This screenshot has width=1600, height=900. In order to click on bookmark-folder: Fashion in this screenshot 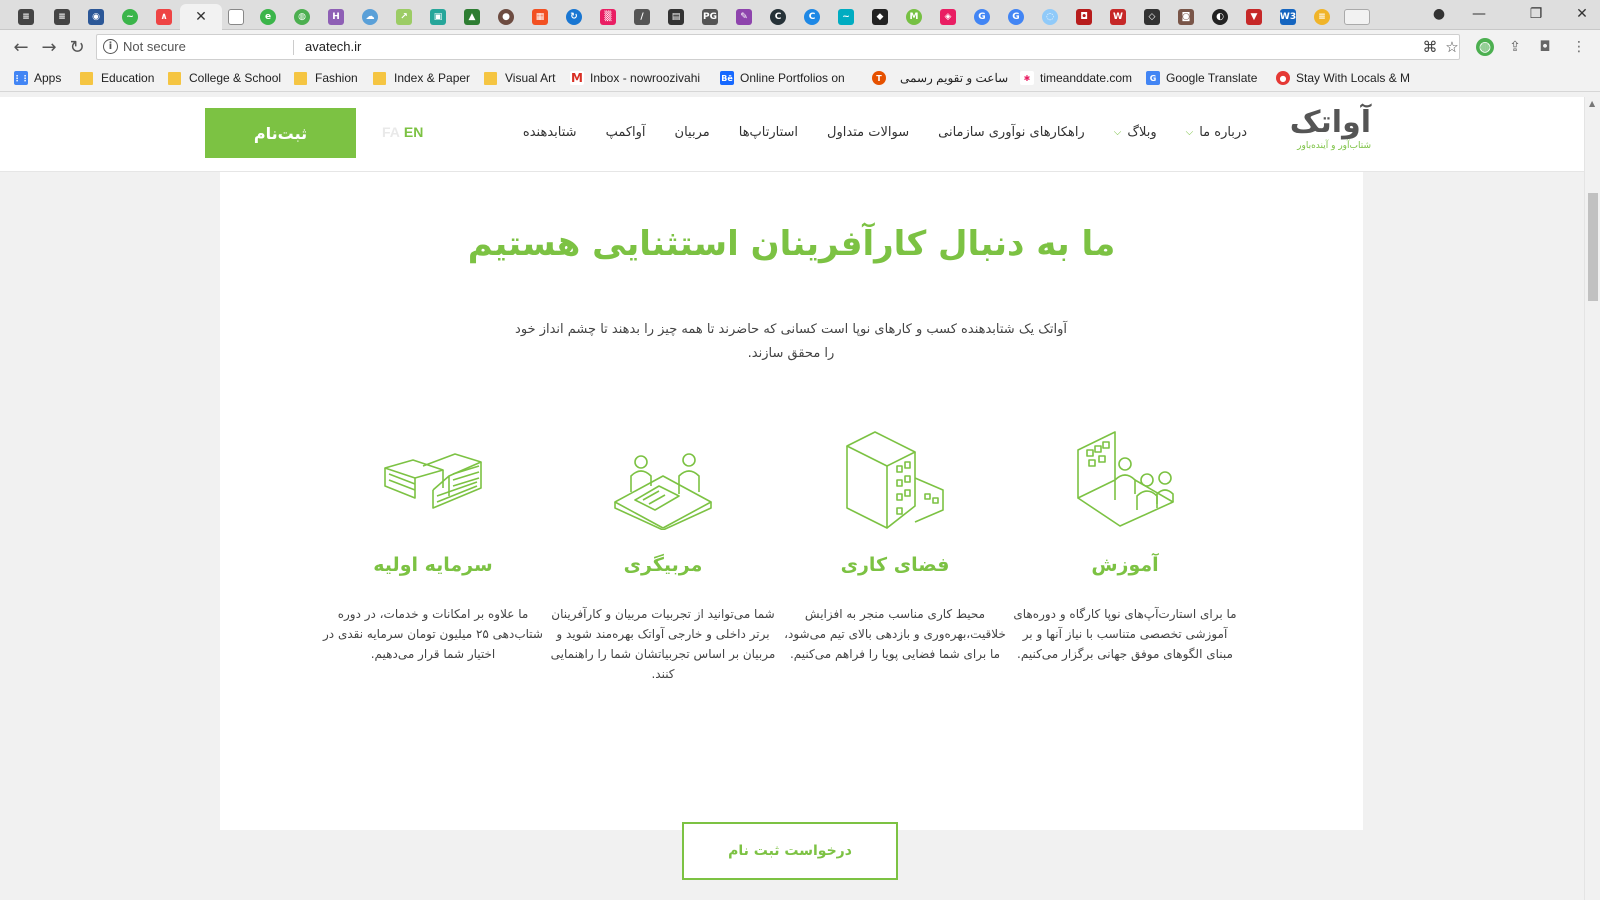, I will do `click(326, 78)`.